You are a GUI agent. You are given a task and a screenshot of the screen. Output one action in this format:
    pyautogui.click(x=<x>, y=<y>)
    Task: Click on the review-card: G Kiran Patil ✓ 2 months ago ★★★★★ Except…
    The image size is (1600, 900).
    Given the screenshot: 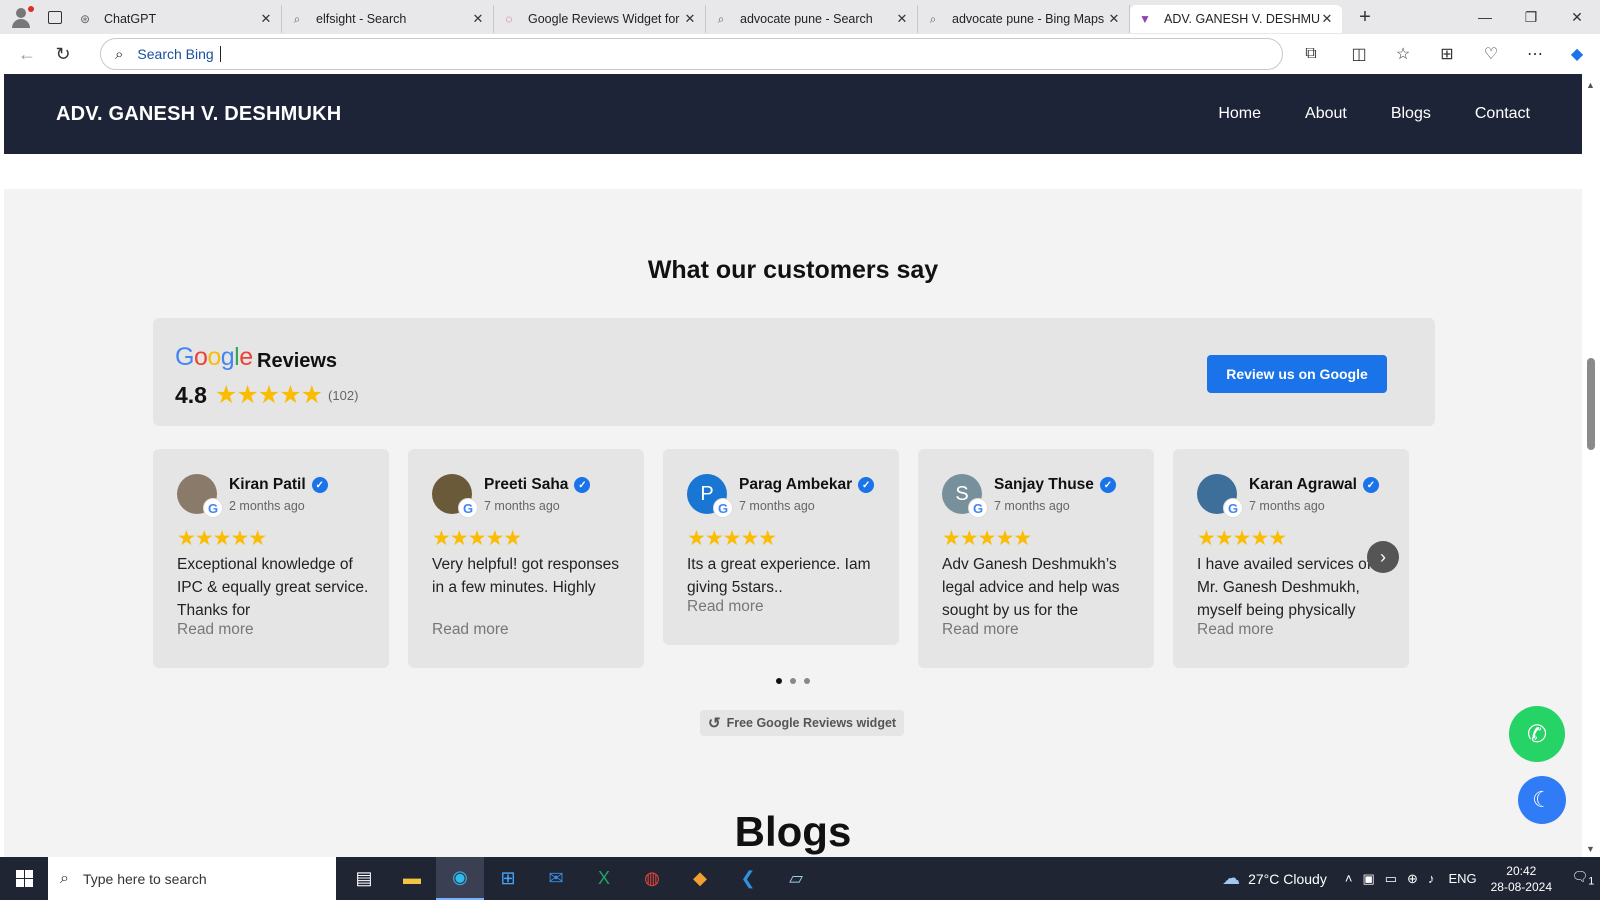 What is the action you would take?
    pyautogui.click(x=271, y=558)
    